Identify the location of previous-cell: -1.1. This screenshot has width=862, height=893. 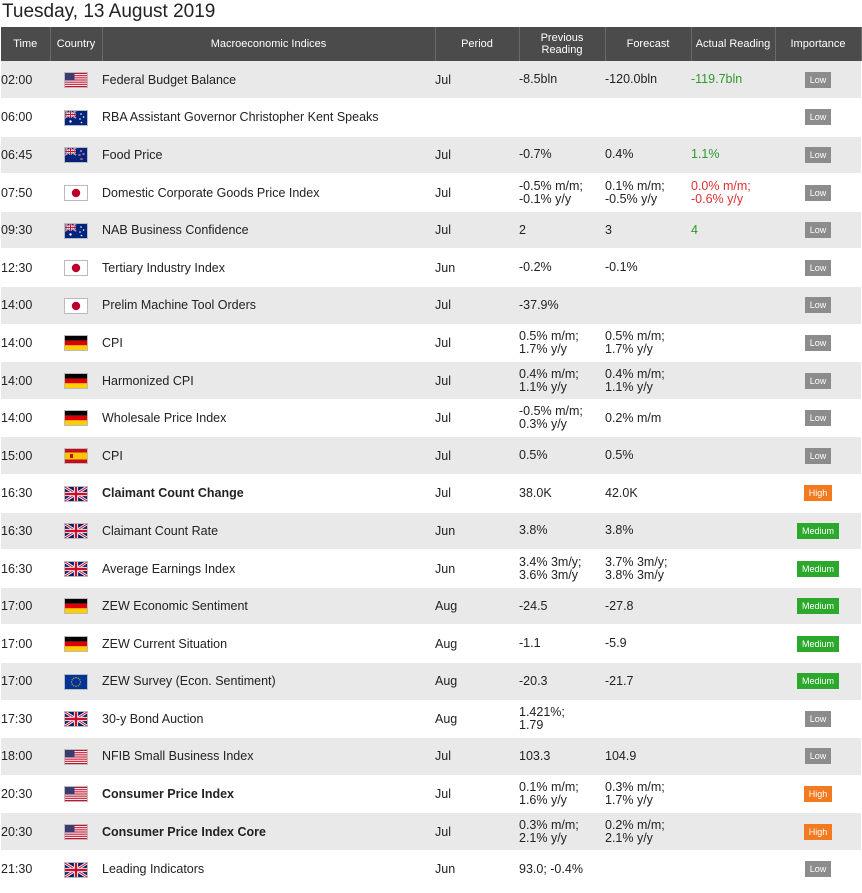
(562, 643).